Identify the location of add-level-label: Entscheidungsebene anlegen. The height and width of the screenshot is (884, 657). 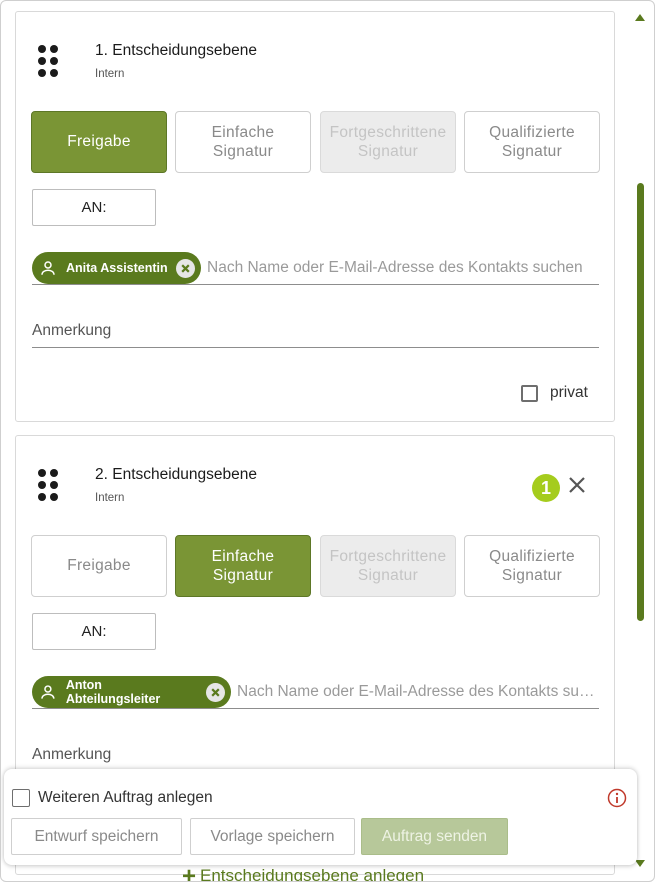
(312, 874).